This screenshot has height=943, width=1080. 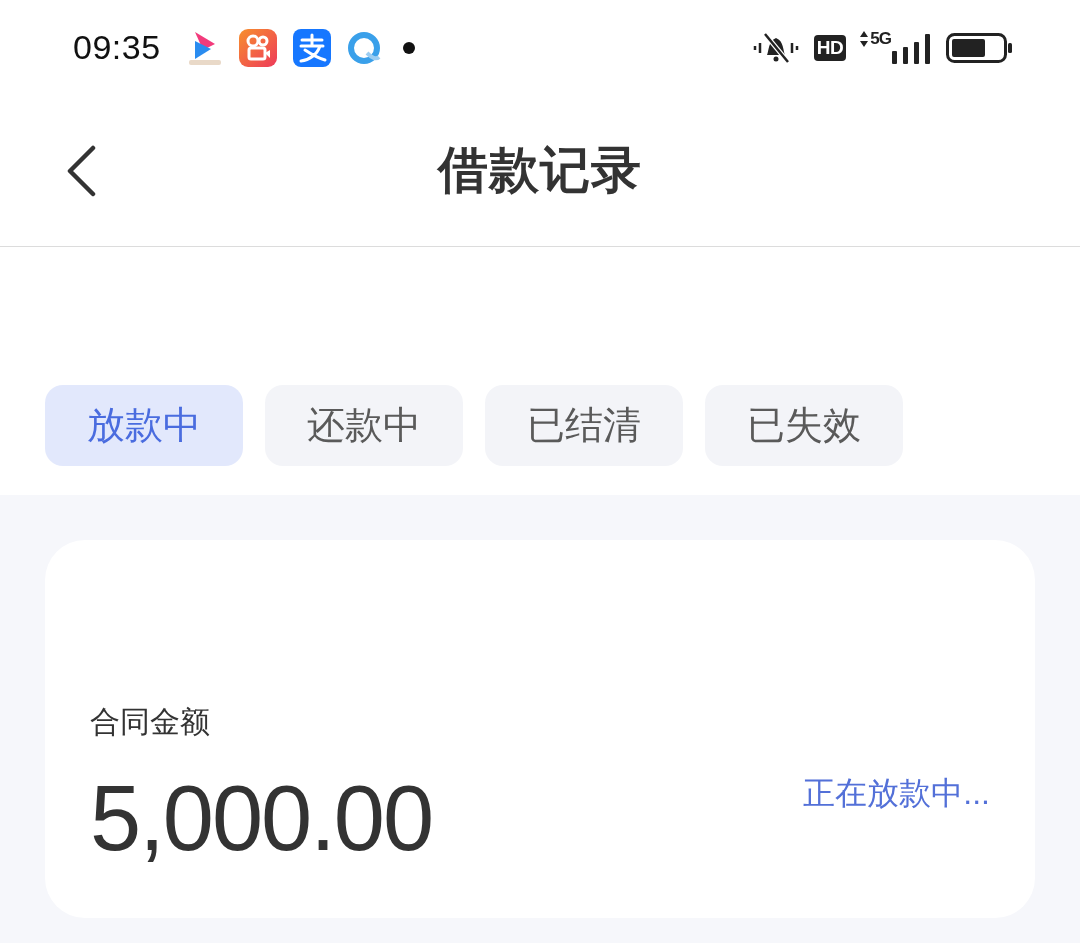 I want to click on back-icon, so click(x=81, y=170).